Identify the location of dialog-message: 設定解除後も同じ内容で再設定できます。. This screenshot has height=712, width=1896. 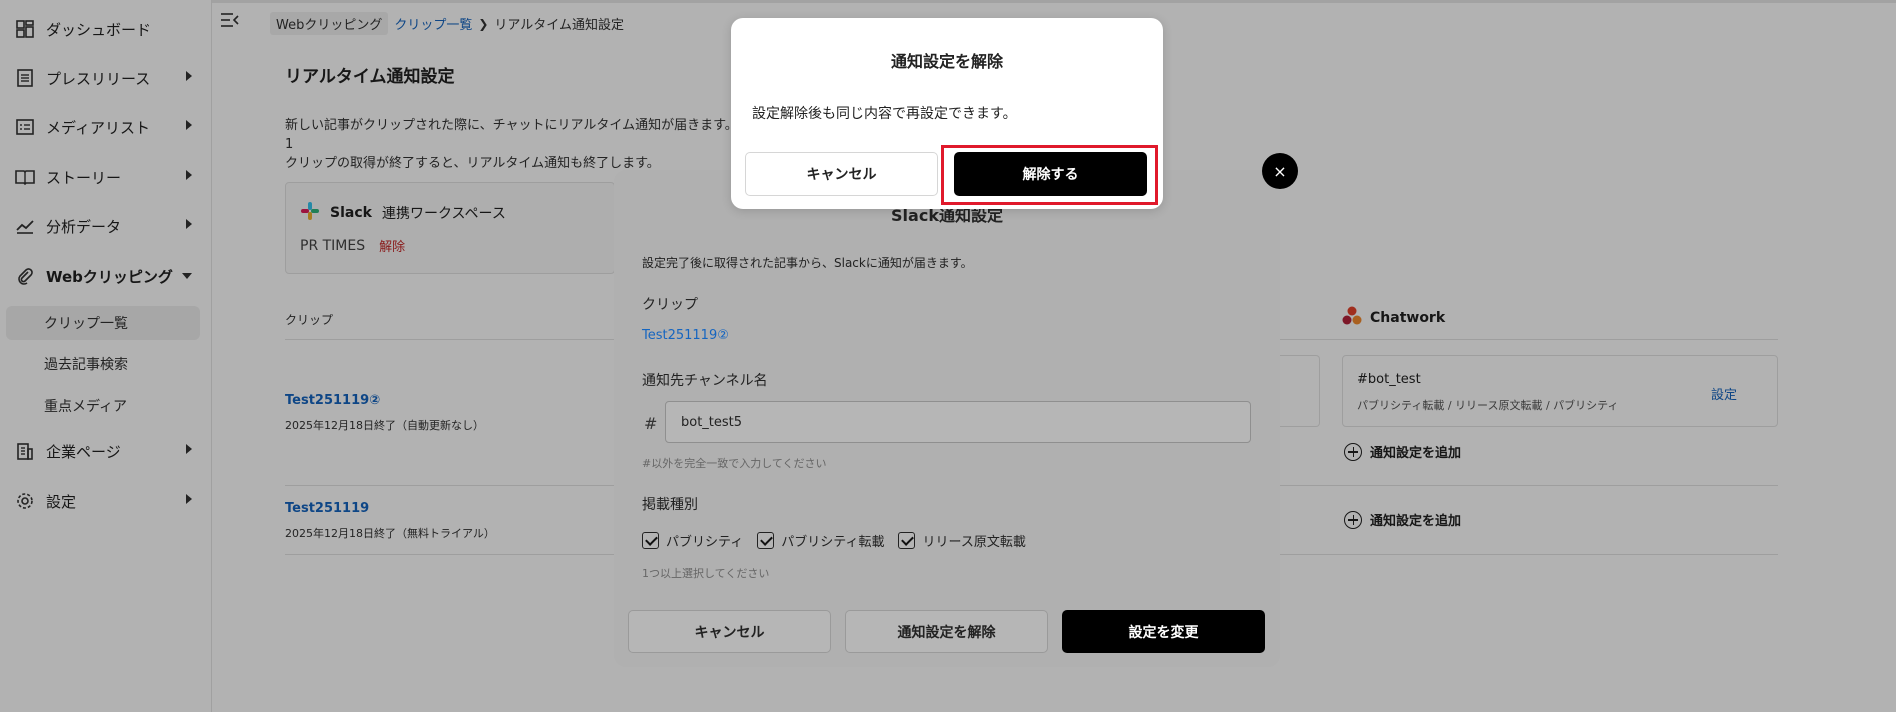
(884, 114).